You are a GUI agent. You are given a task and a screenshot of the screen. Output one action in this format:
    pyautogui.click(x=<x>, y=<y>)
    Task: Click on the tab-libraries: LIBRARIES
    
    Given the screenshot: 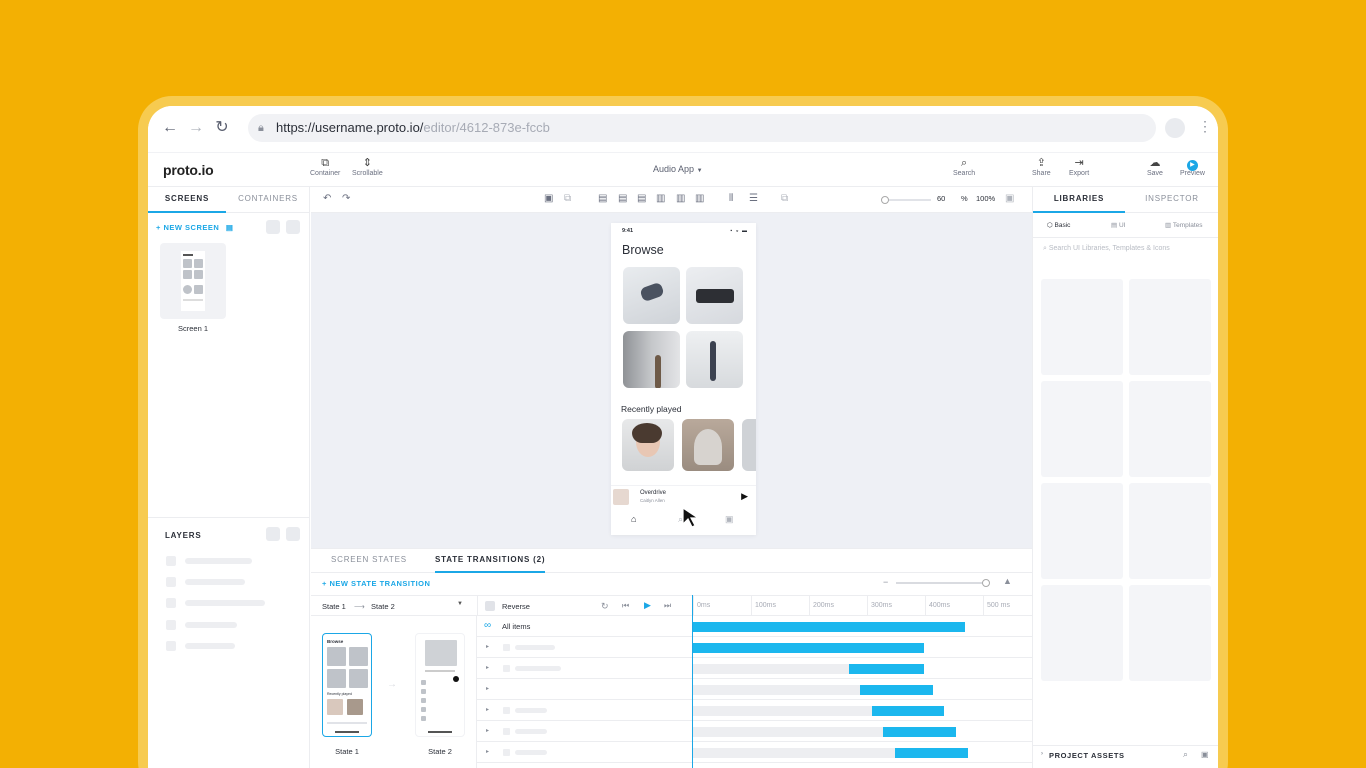 What is the action you would take?
    pyautogui.click(x=1079, y=200)
    